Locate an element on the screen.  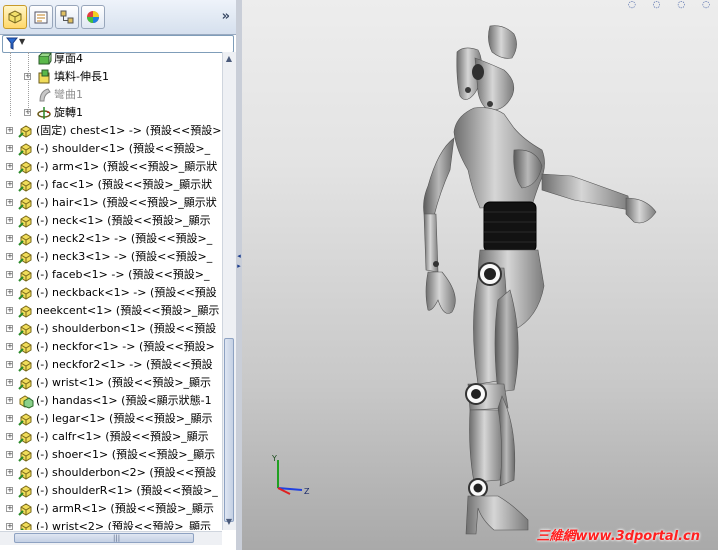
tree-item: + (-) armR<1> (預設<<預設>_顯示 is located at coordinates (111, 509).